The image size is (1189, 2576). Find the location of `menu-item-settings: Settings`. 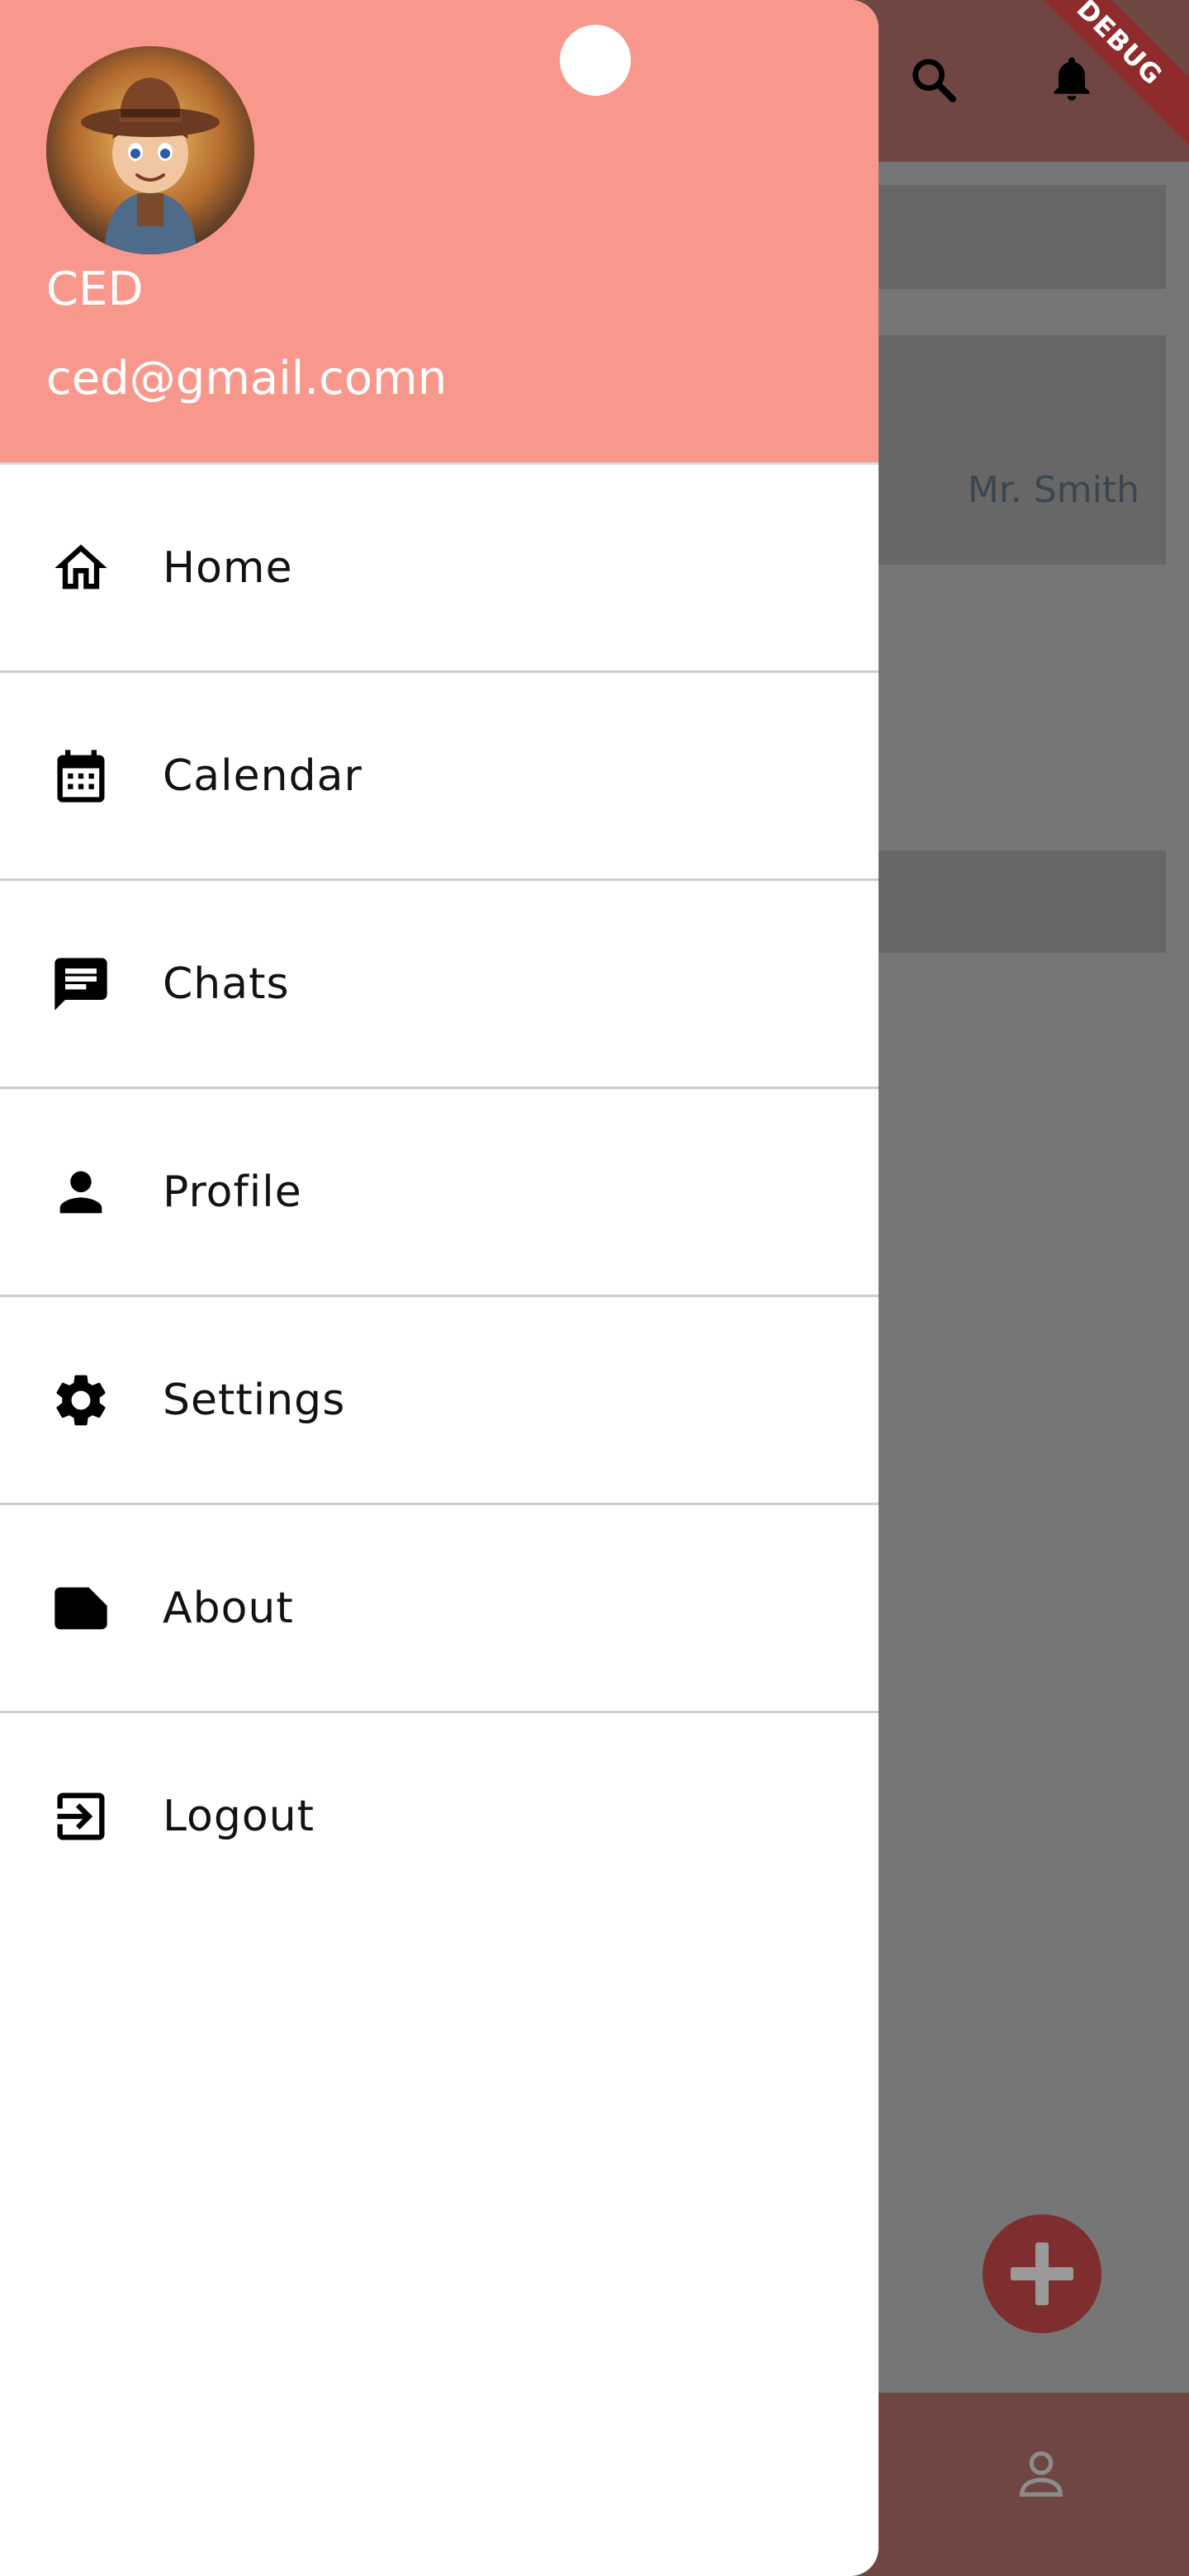

menu-item-settings: Settings is located at coordinates (439, 1401).